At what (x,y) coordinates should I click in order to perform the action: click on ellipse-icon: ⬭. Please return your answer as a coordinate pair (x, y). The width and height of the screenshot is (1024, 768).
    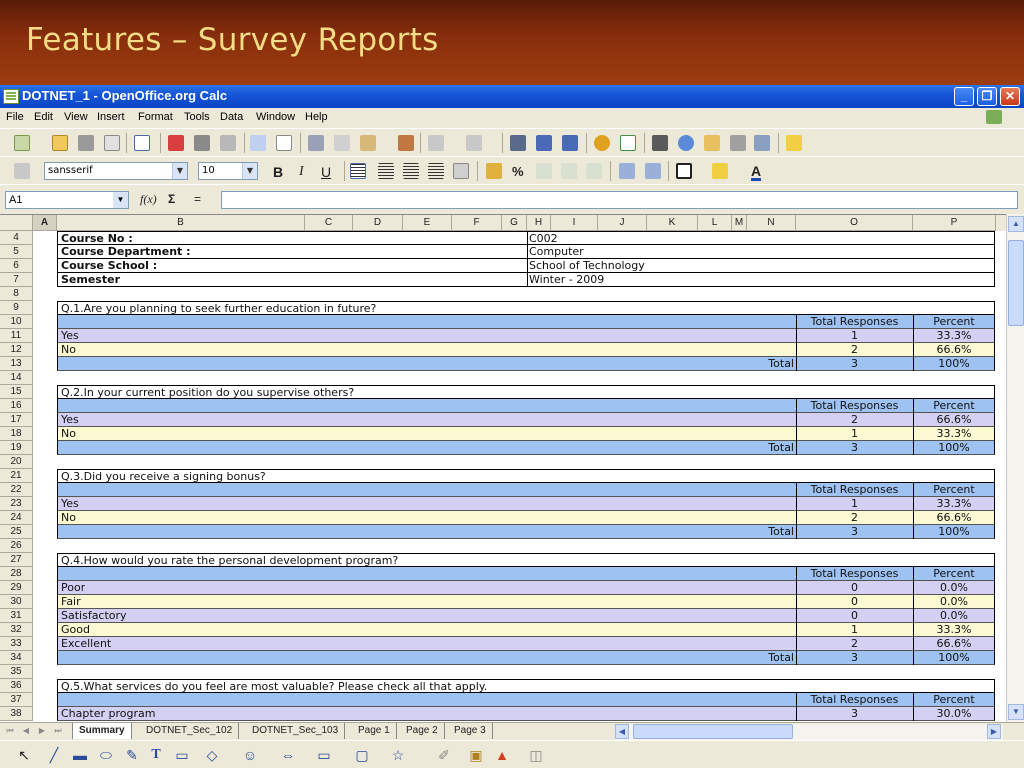
    Looking at the image, I should click on (106, 755).